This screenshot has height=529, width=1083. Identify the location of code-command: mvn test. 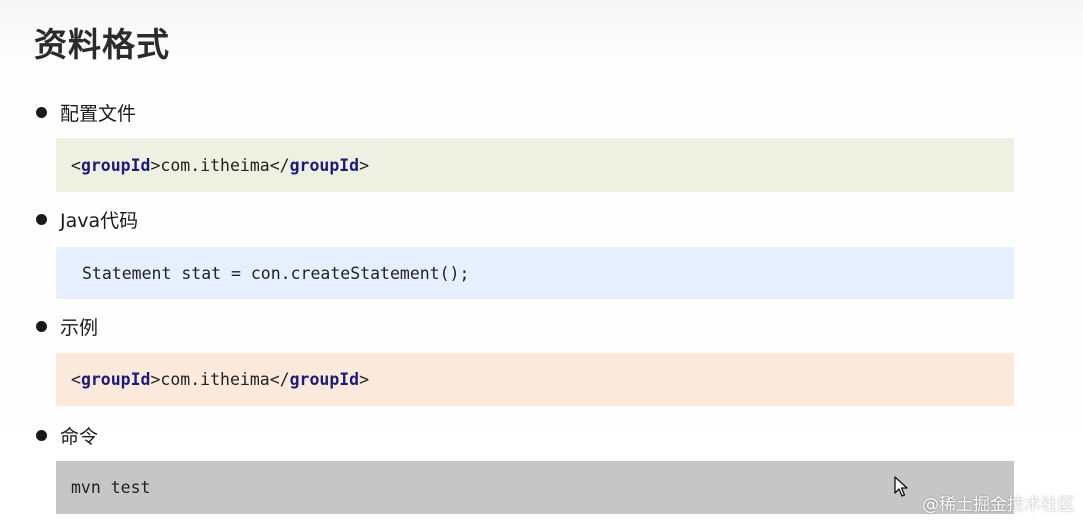
(111, 487).